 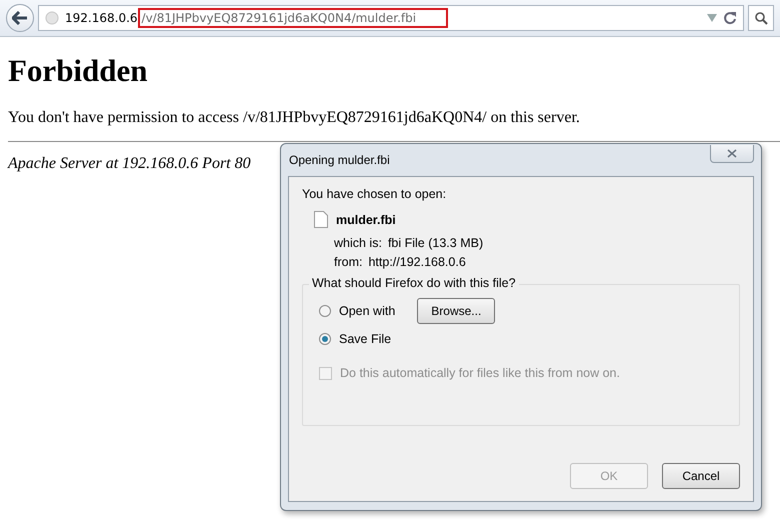 What do you see at coordinates (101, 18) in the screenshot?
I see `url-host: 192.168.0.6` at bounding box center [101, 18].